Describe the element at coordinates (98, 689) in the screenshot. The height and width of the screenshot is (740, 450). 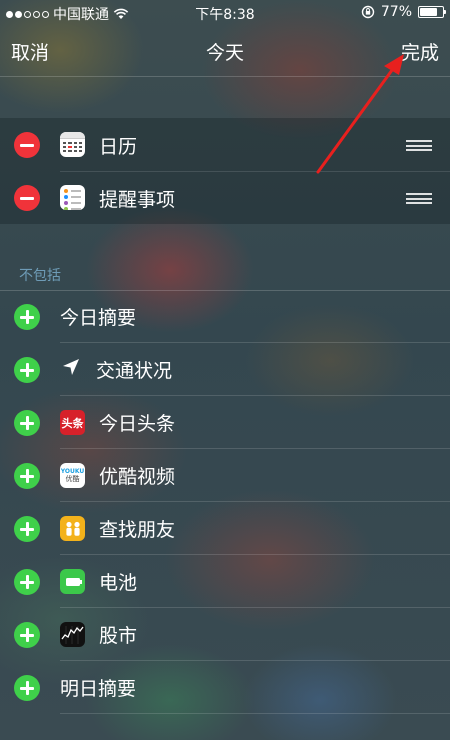
I see `widget-label: 明日摘要` at that location.